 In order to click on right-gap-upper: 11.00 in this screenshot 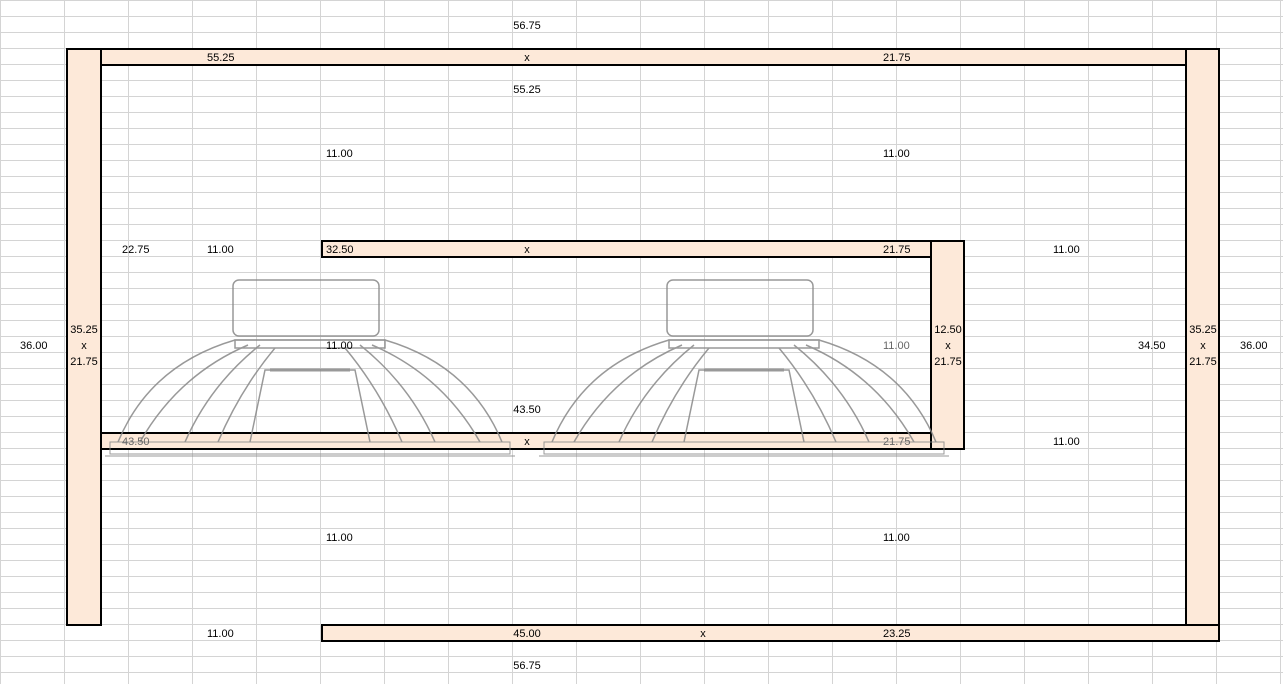, I will do `click(1066, 250)`.